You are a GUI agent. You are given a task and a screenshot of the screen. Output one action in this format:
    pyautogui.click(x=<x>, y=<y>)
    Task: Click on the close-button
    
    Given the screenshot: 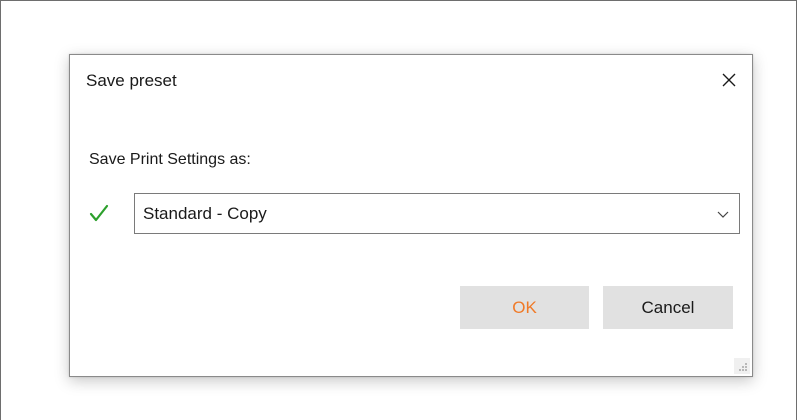 What is the action you would take?
    pyautogui.click(x=729, y=80)
    